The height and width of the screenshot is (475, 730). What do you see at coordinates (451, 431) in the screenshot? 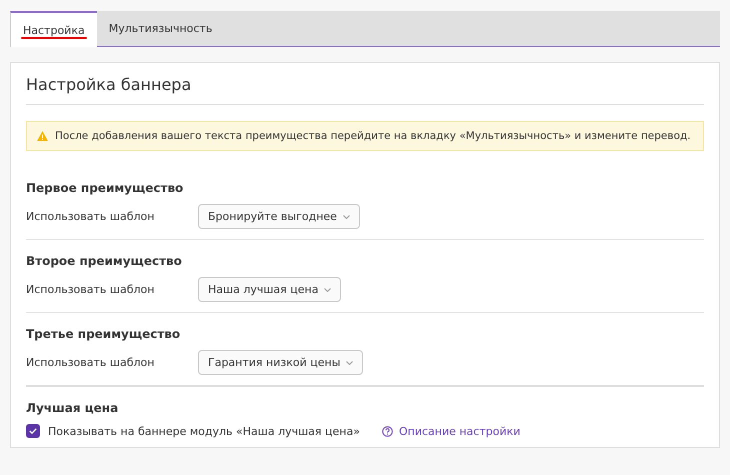
I see `help-link: Описание настройки` at bounding box center [451, 431].